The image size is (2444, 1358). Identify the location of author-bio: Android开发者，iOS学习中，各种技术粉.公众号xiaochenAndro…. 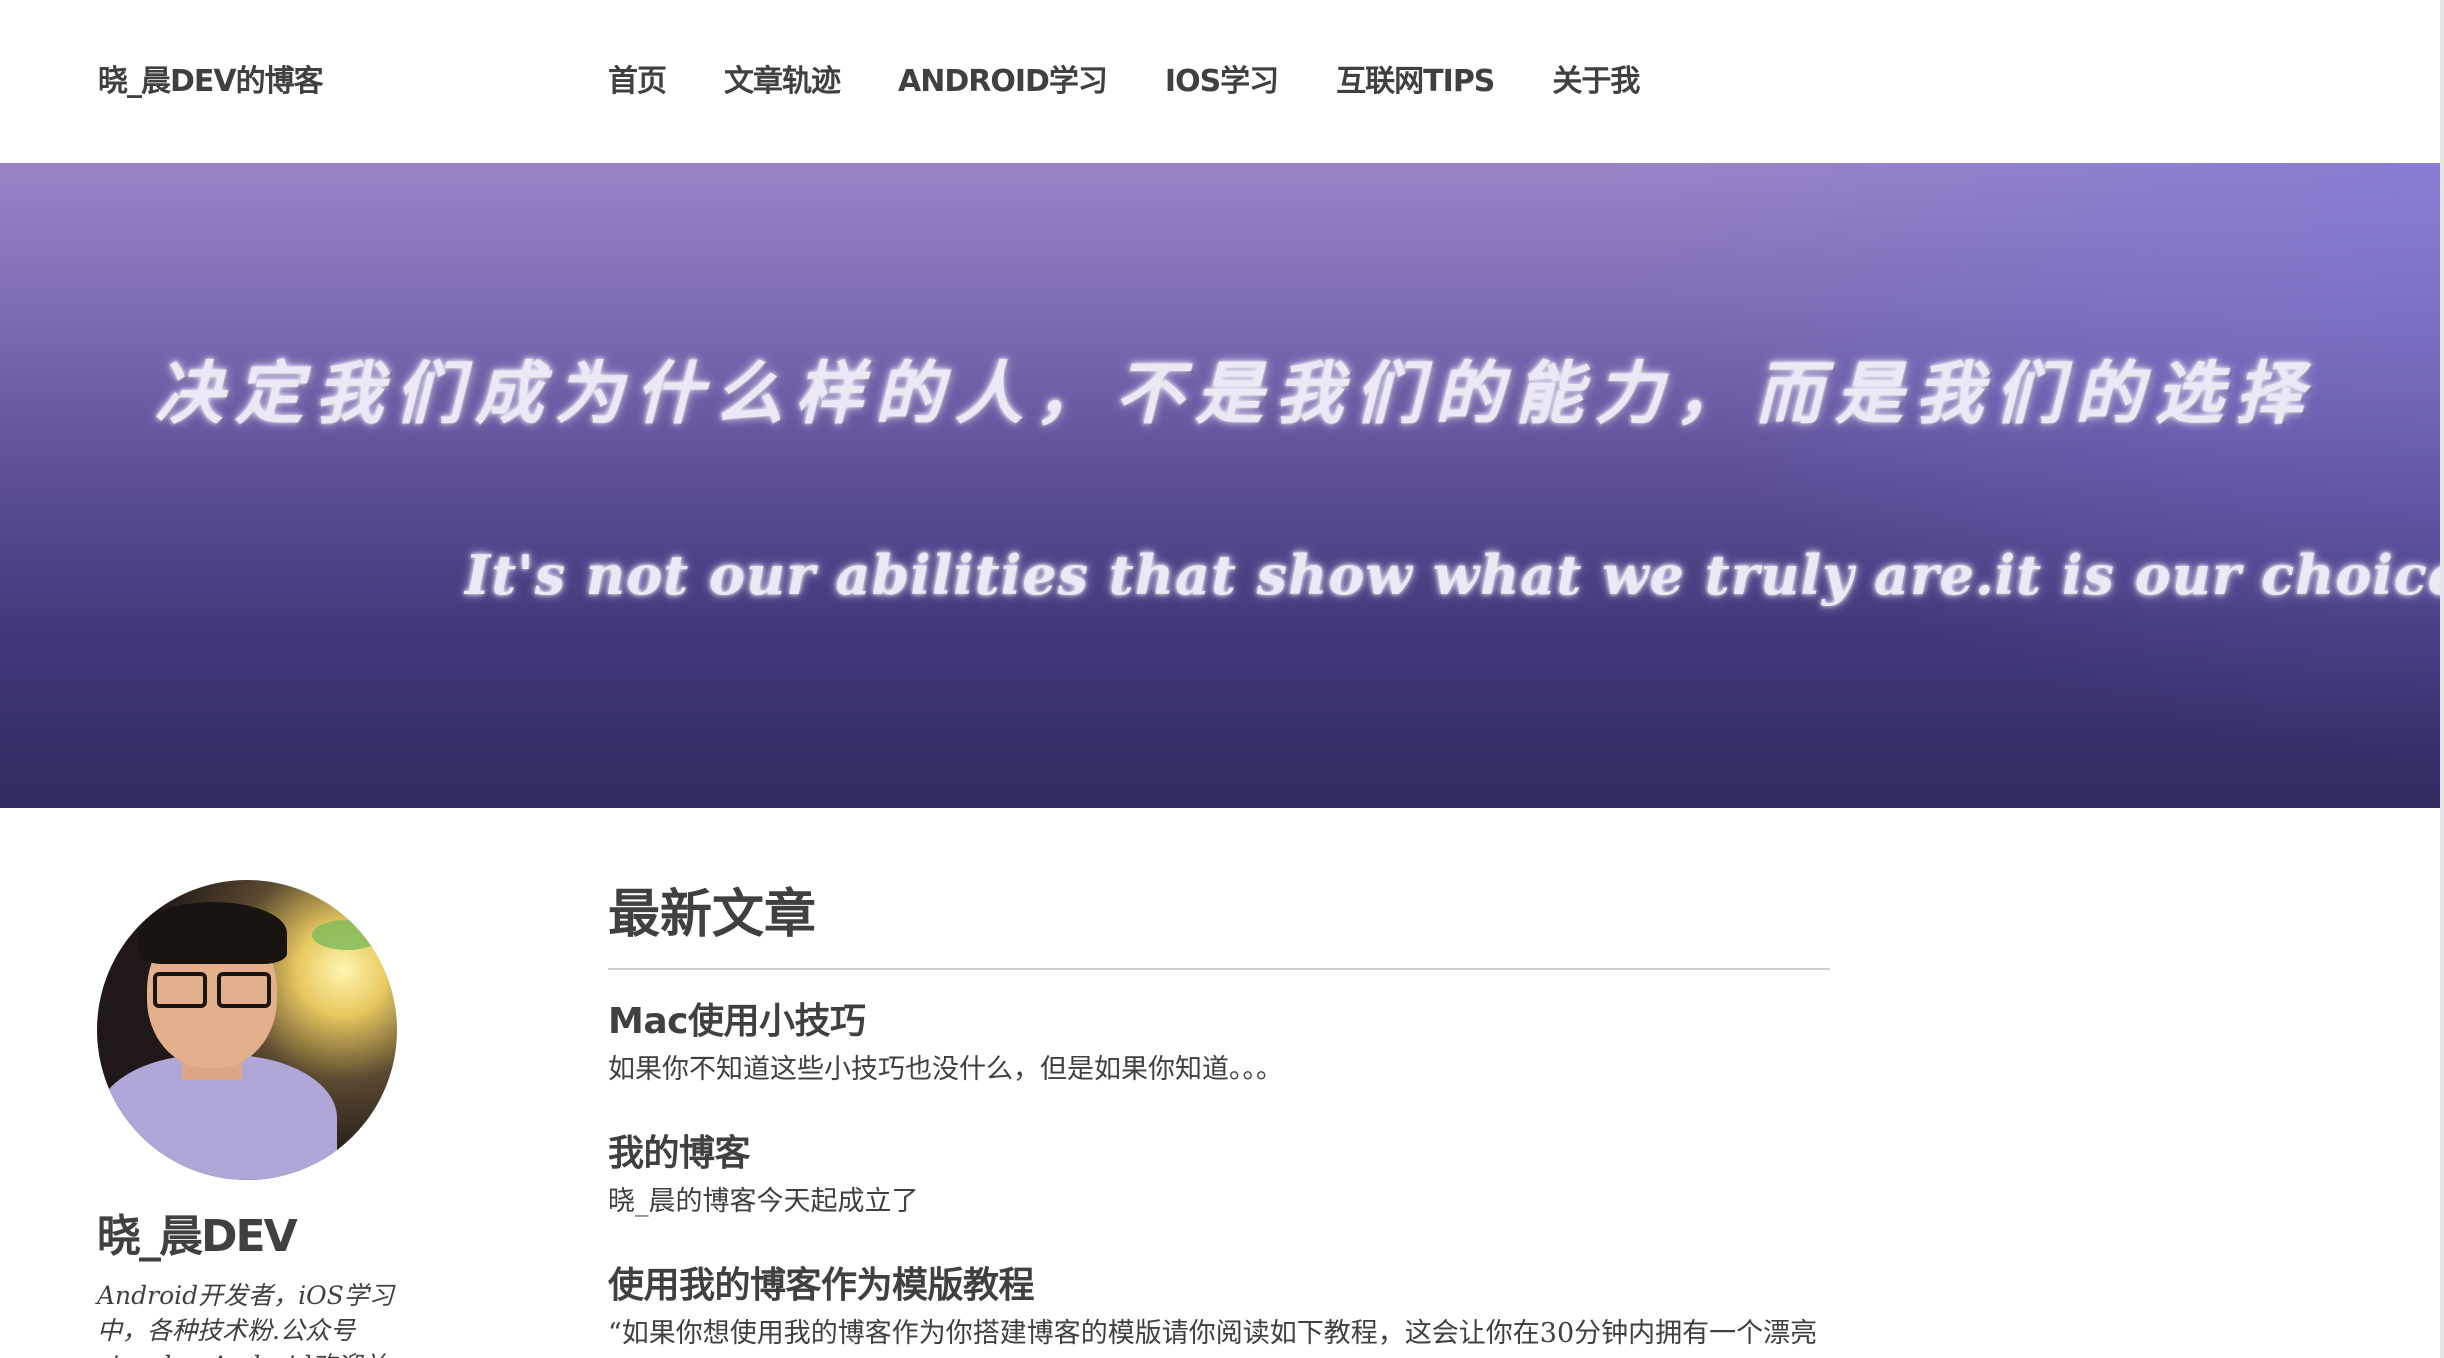
(245, 1319).